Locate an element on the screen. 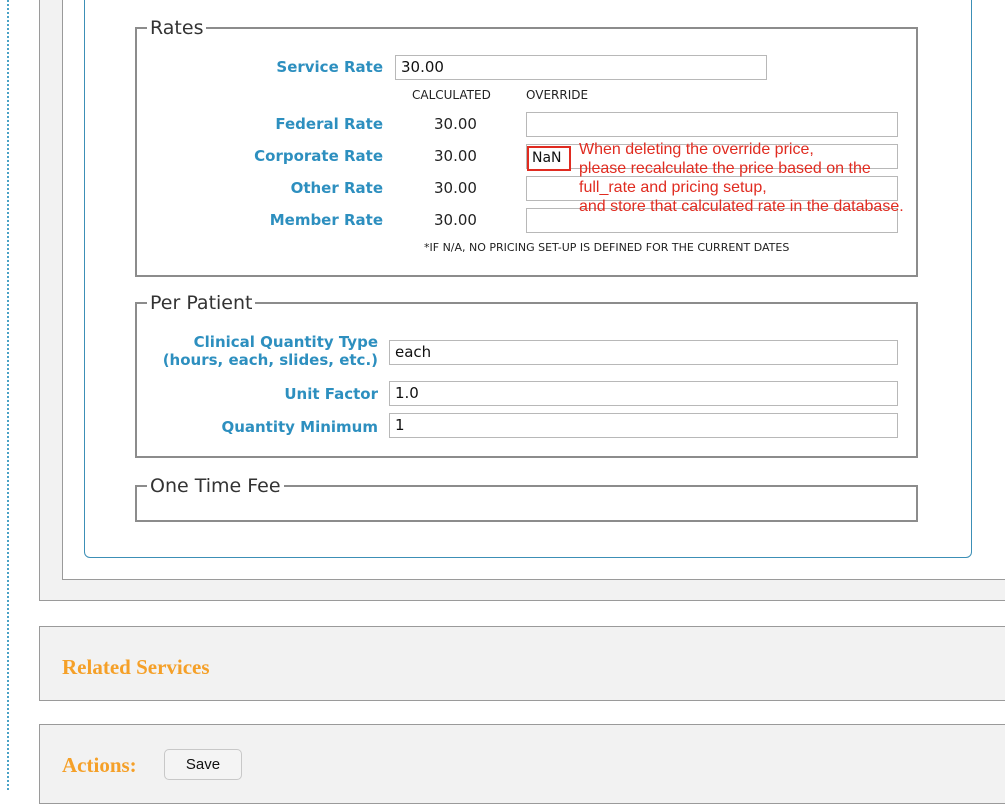  unit-factor-input: 1.0 is located at coordinates (643, 393).